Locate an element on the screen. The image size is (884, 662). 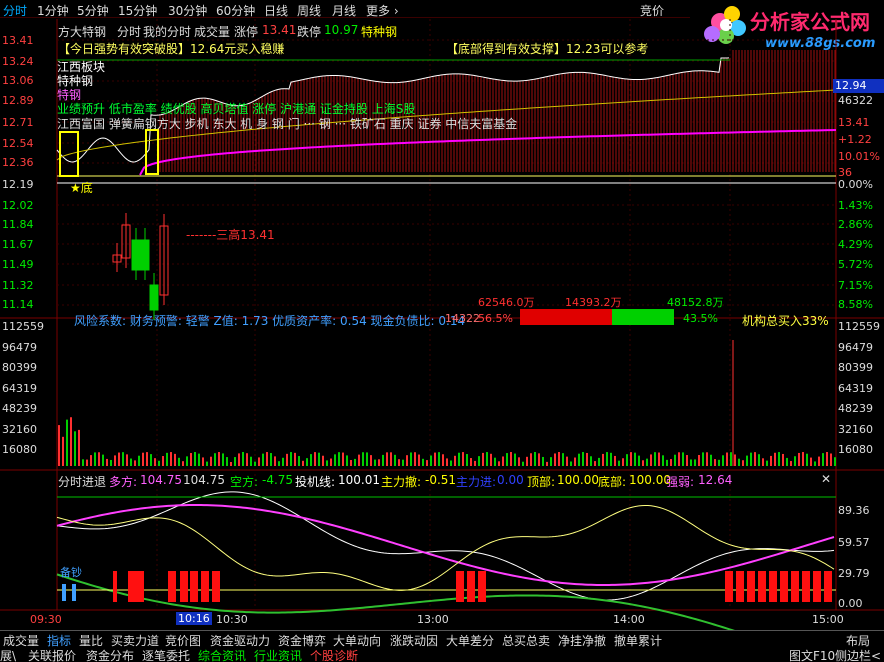
price-tick: 12.36 is located at coordinates (18, 162).